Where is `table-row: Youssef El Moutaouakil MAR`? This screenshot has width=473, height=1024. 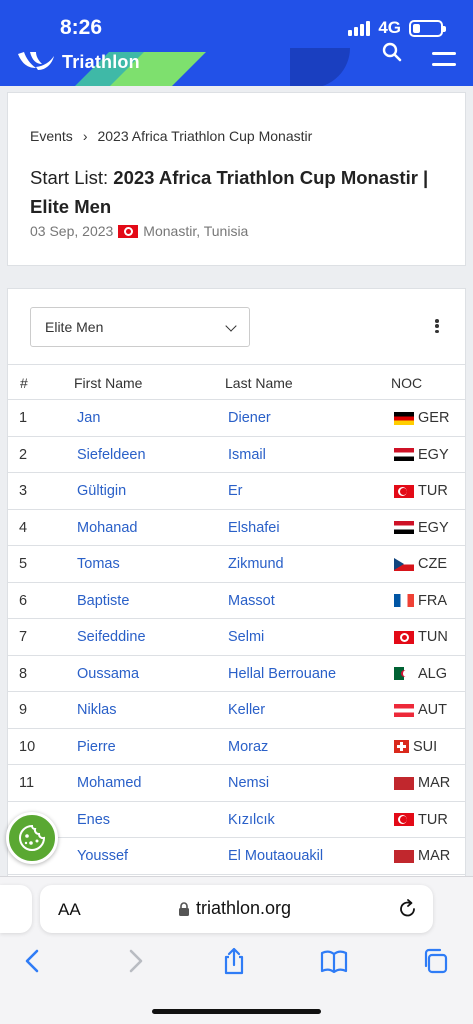
table-row: Youssef El Moutaouakil MAR is located at coordinates (236, 856).